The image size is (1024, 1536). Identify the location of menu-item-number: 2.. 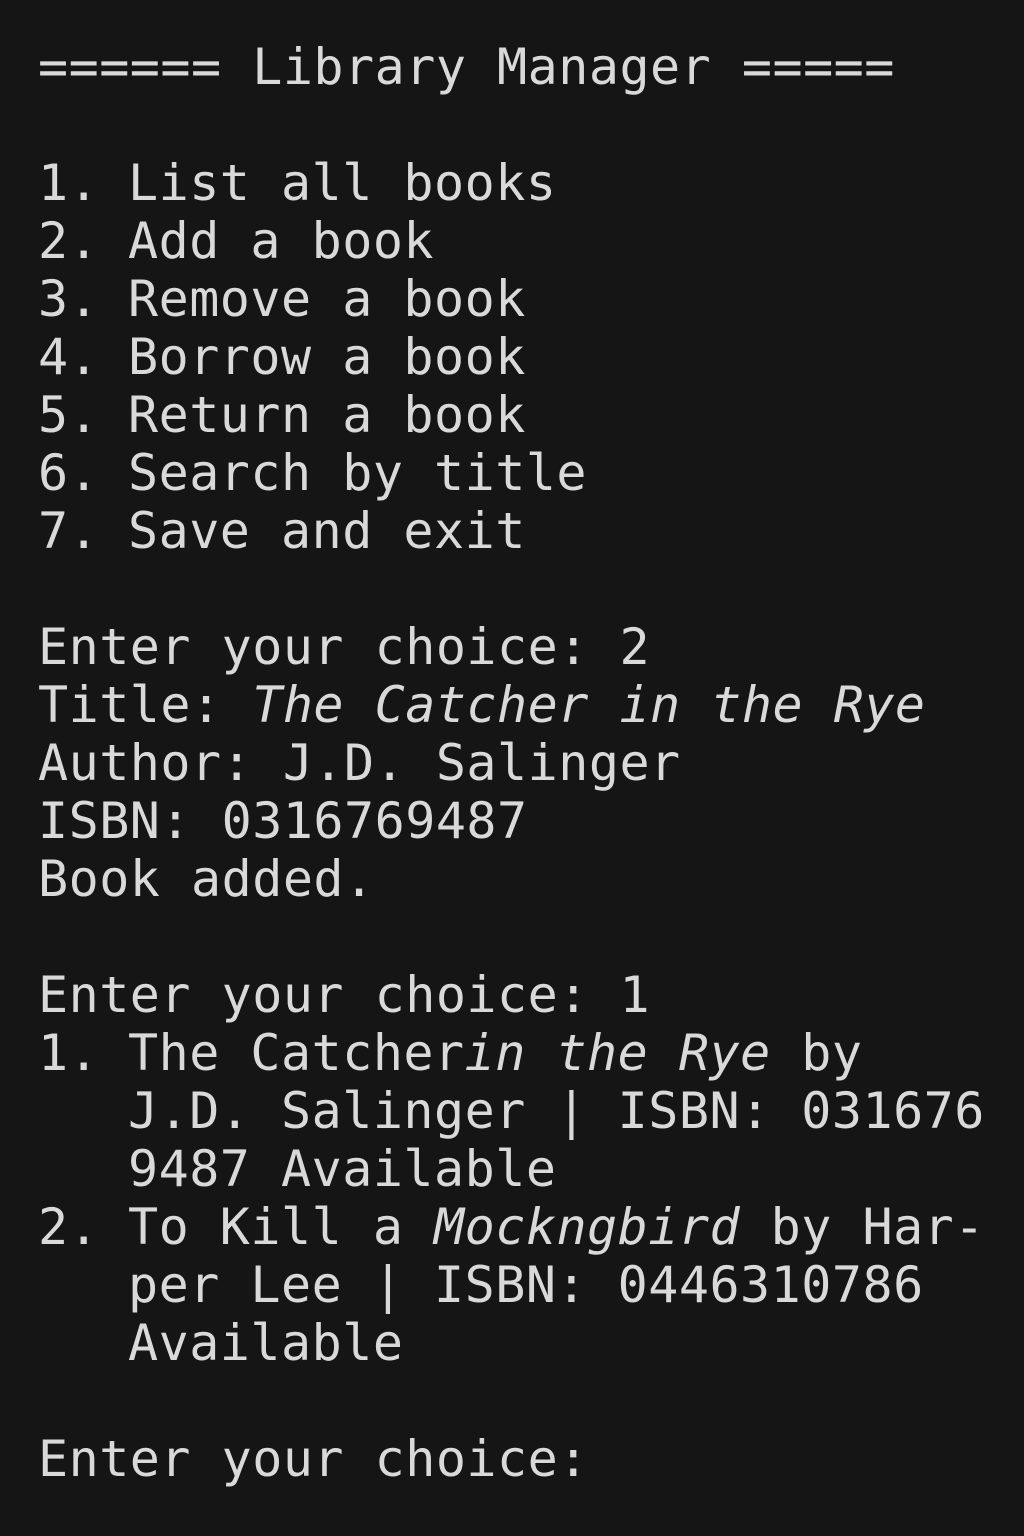
(69, 241).